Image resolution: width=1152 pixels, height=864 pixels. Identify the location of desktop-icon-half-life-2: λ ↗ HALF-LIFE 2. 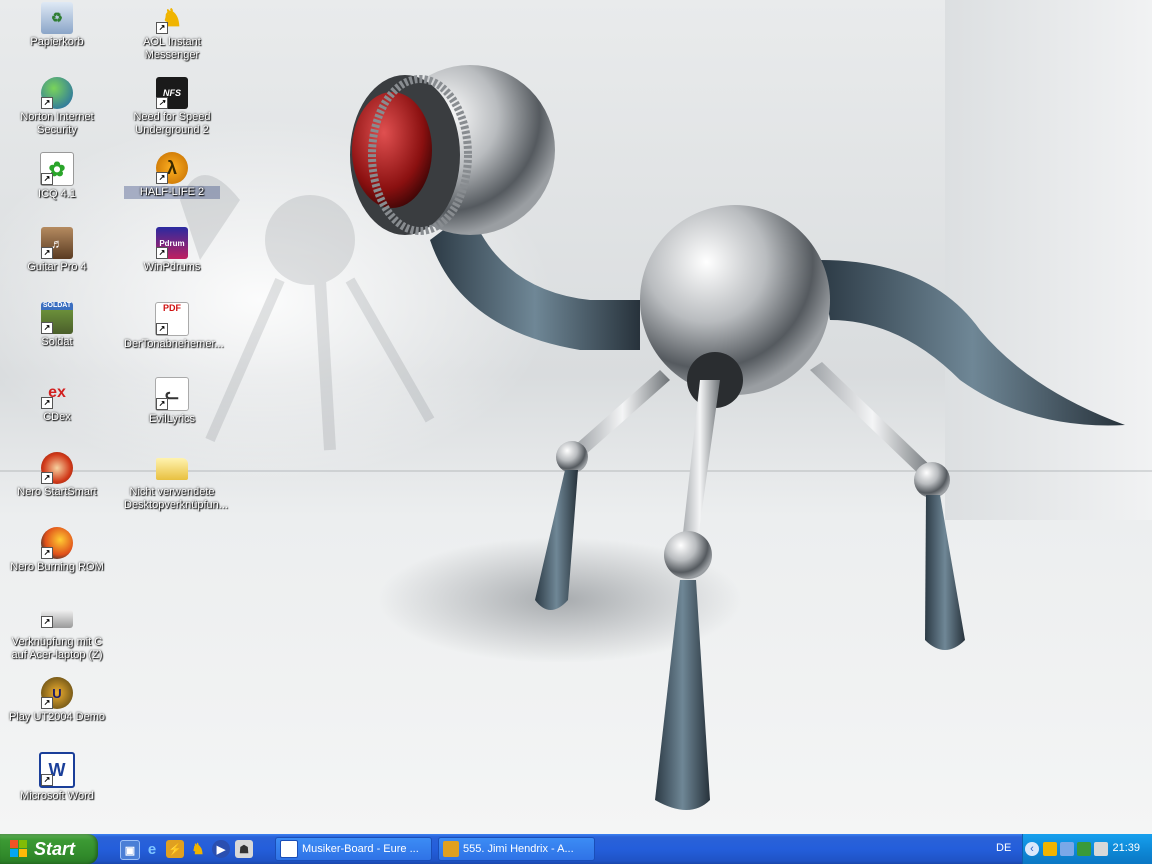
(172, 175).